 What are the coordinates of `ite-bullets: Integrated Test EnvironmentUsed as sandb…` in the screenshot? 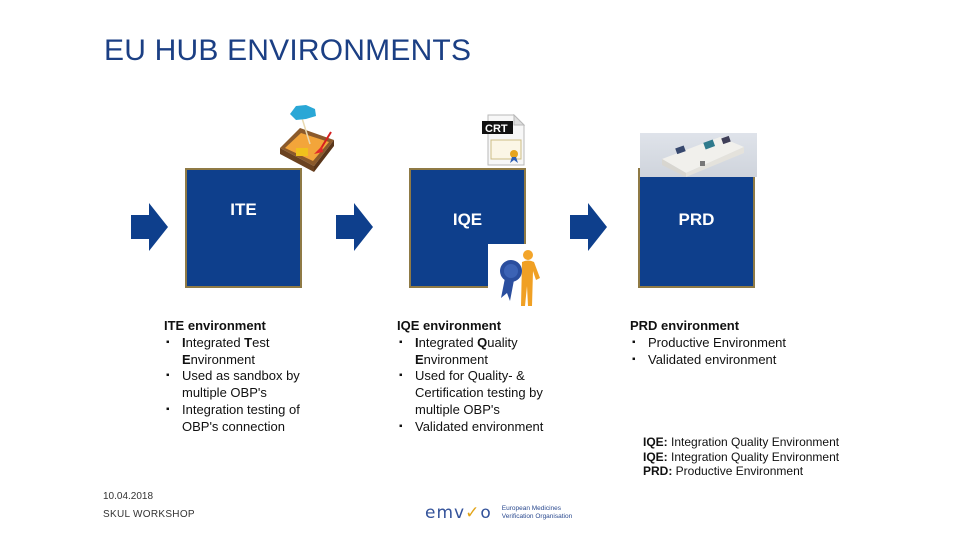 It's located at (246, 385).